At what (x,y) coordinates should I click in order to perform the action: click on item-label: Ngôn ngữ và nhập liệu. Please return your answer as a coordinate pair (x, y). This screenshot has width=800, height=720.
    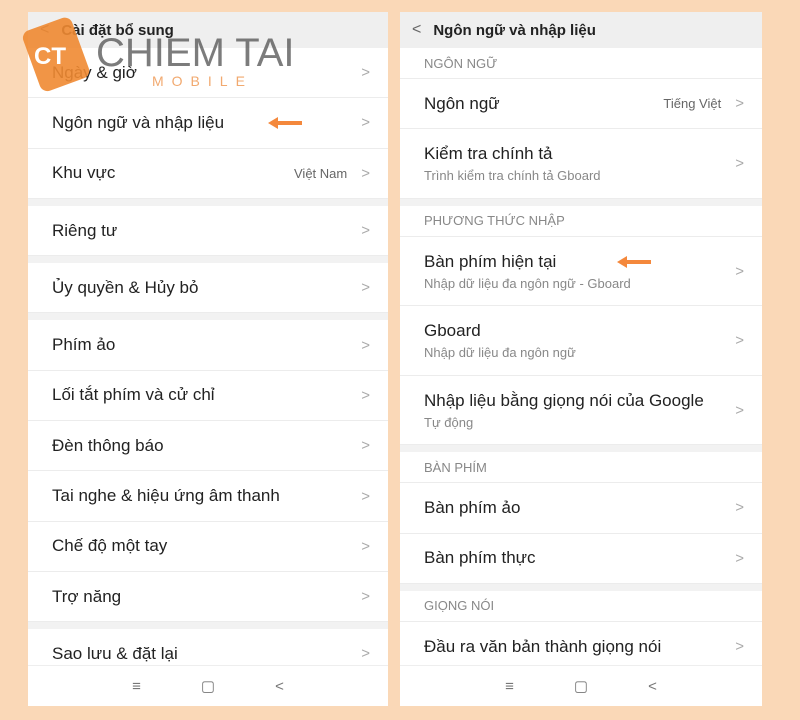
    Looking at the image, I should click on (138, 122).